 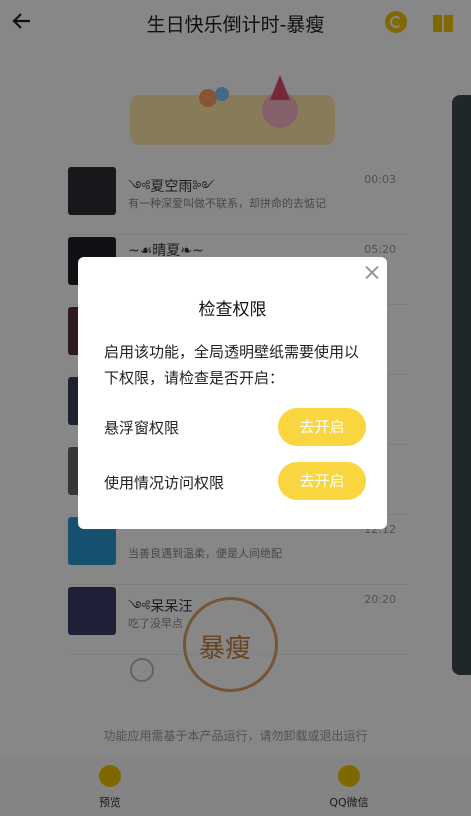 What do you see at coordinates (232, 310) in the screenshot?
I see `dialog-title: 检查权限` at bounding box center [232, 310].